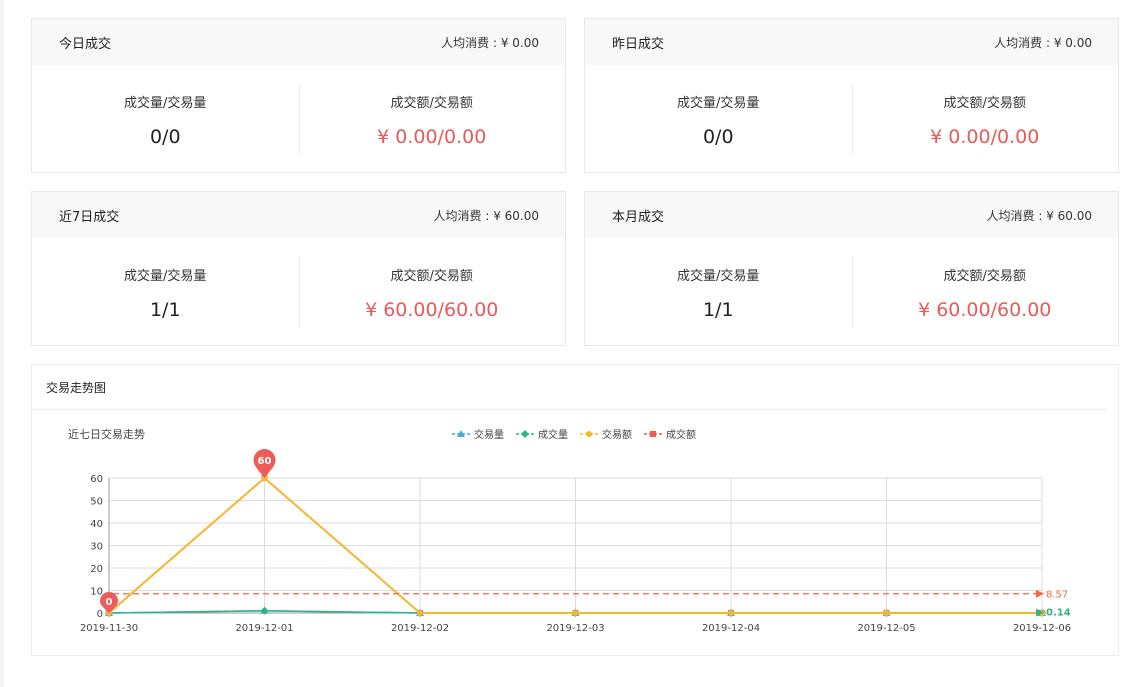 Image resolution: width=1142 pixels, height=687 pixels. Describe the element at coordinates (638, 217) in the screenshot. I see `card-title: 本月成交` at that location.